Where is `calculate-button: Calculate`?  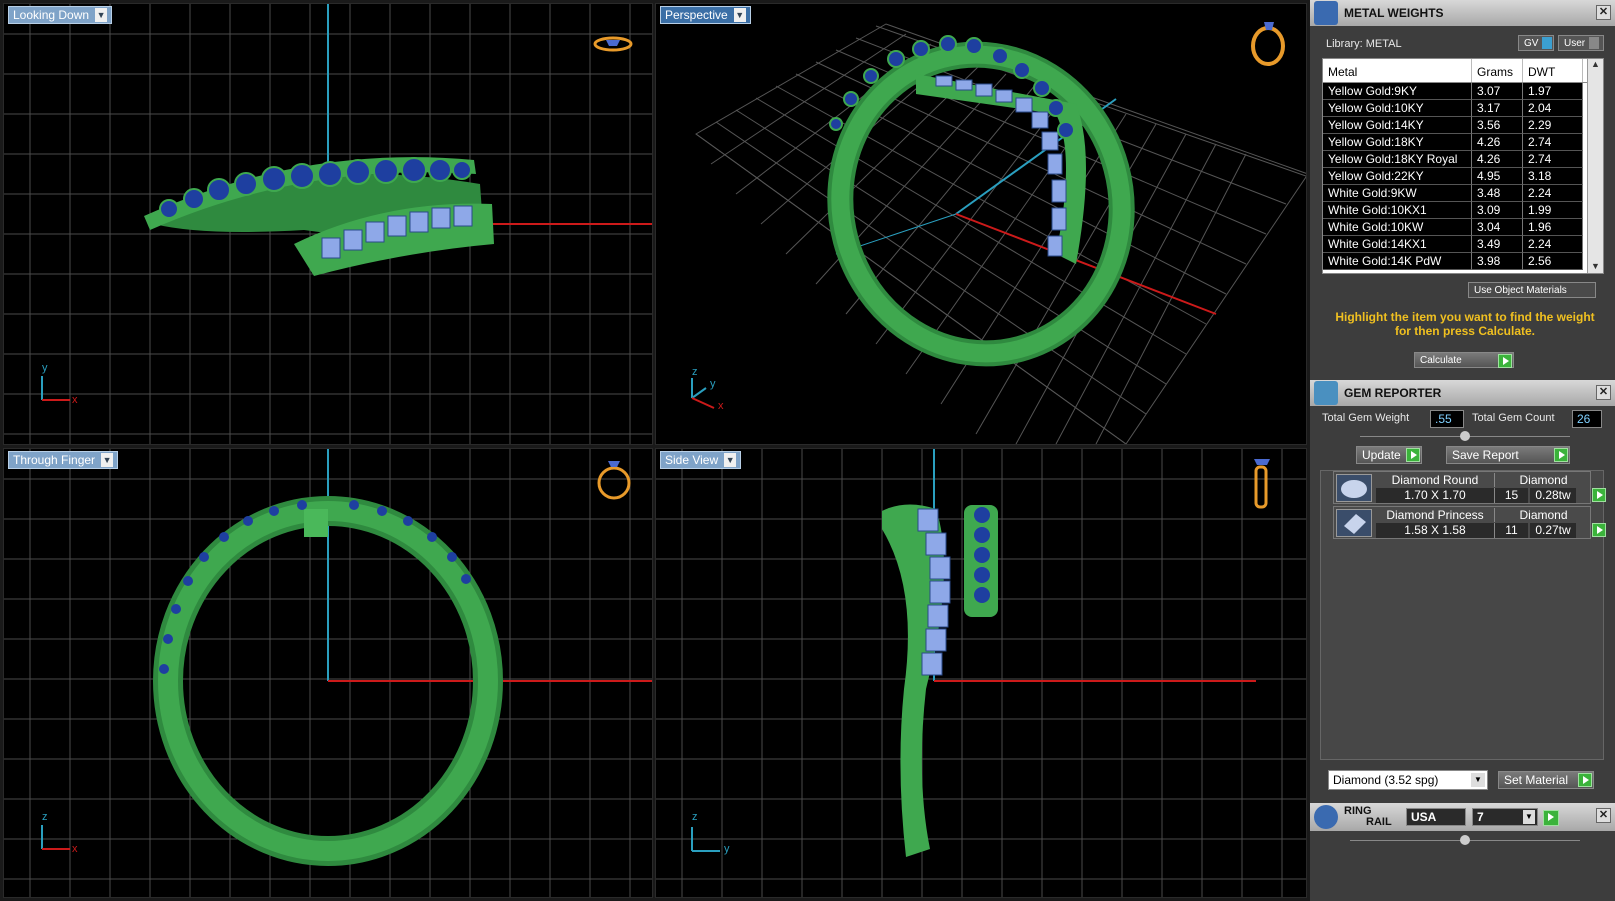
calculate-button: Calculate is located at coordinates (1464, 360).